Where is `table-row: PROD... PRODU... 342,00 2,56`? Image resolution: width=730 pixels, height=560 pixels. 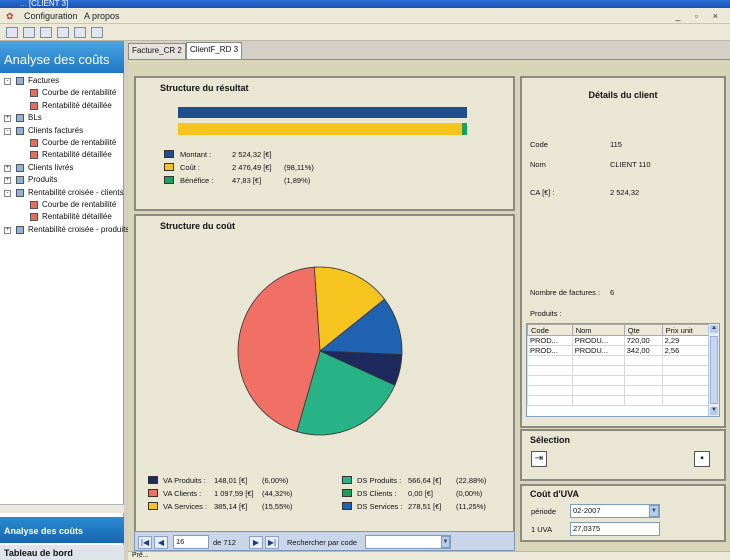 table-row: PROD... PRODU... 342,00 2,56 is located at coordinates (618, 350).